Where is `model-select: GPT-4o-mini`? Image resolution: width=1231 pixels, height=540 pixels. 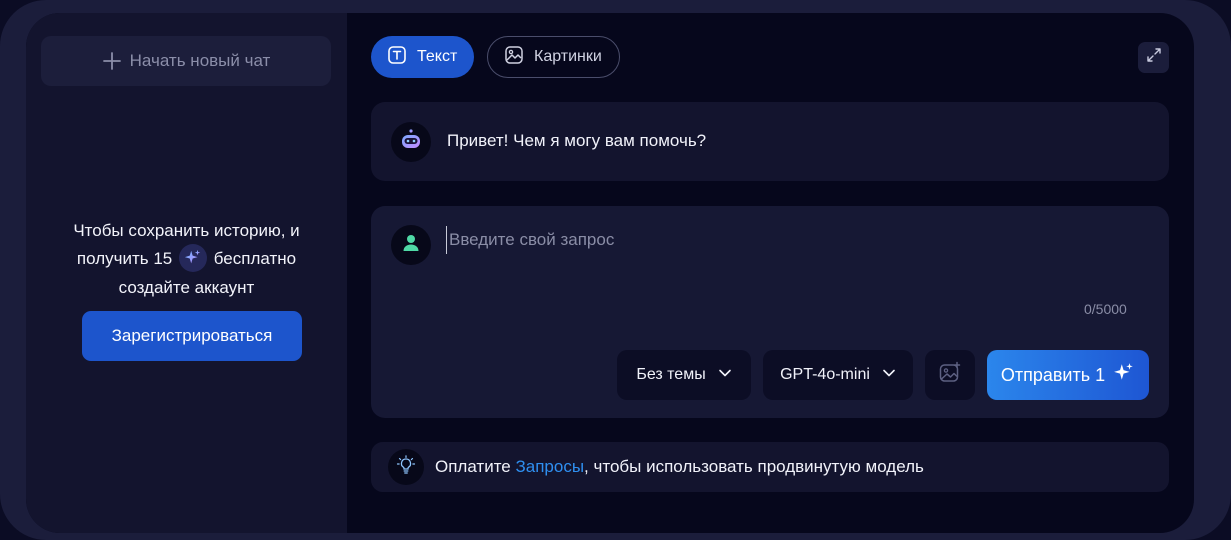
model-select: GPT-4o-mini is located at coordinates (838, 375).